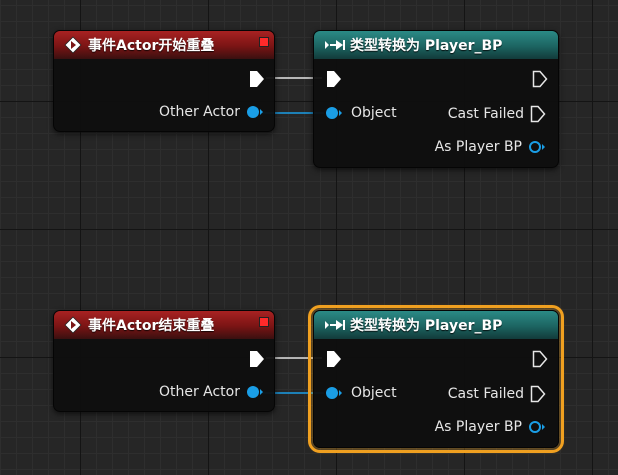  What do you see at coordinates (164, 81) in the screenshot?
I see `begin-overlap-event-node: 事件Actor开始重叠 Other Actor` at bounding box center [164, 81].